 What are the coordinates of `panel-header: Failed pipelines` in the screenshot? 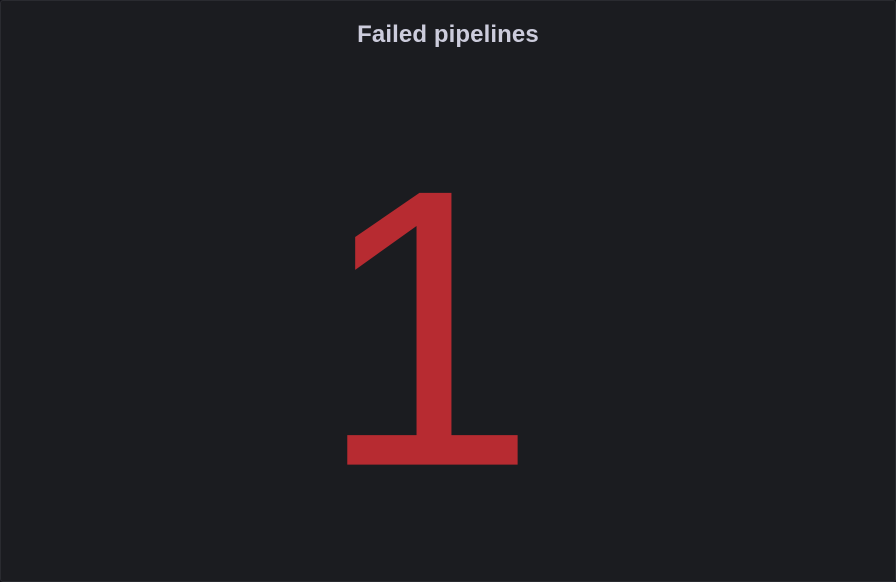 It's located at (448, 35).